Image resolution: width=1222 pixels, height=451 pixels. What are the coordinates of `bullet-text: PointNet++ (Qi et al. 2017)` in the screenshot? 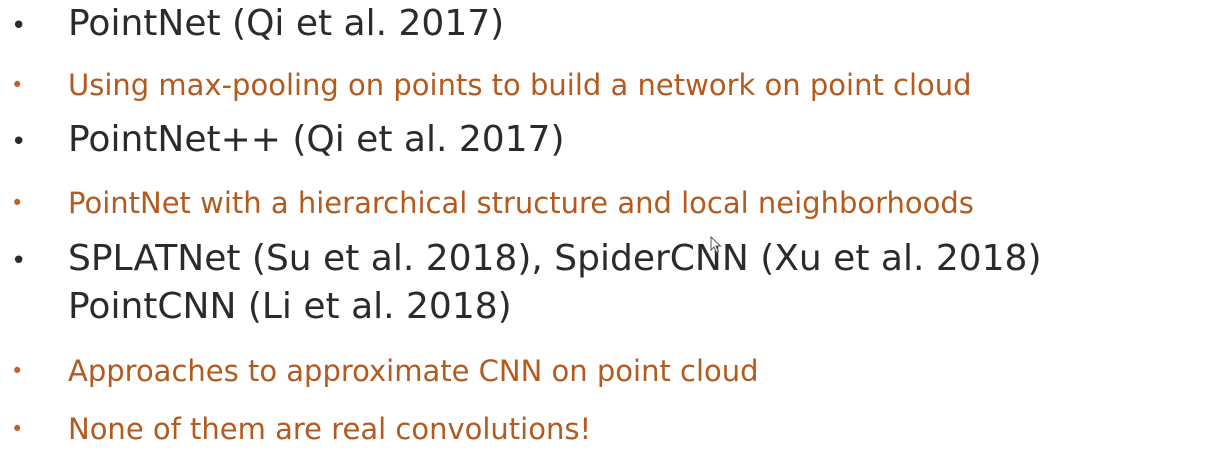 It's located at (316, 139).